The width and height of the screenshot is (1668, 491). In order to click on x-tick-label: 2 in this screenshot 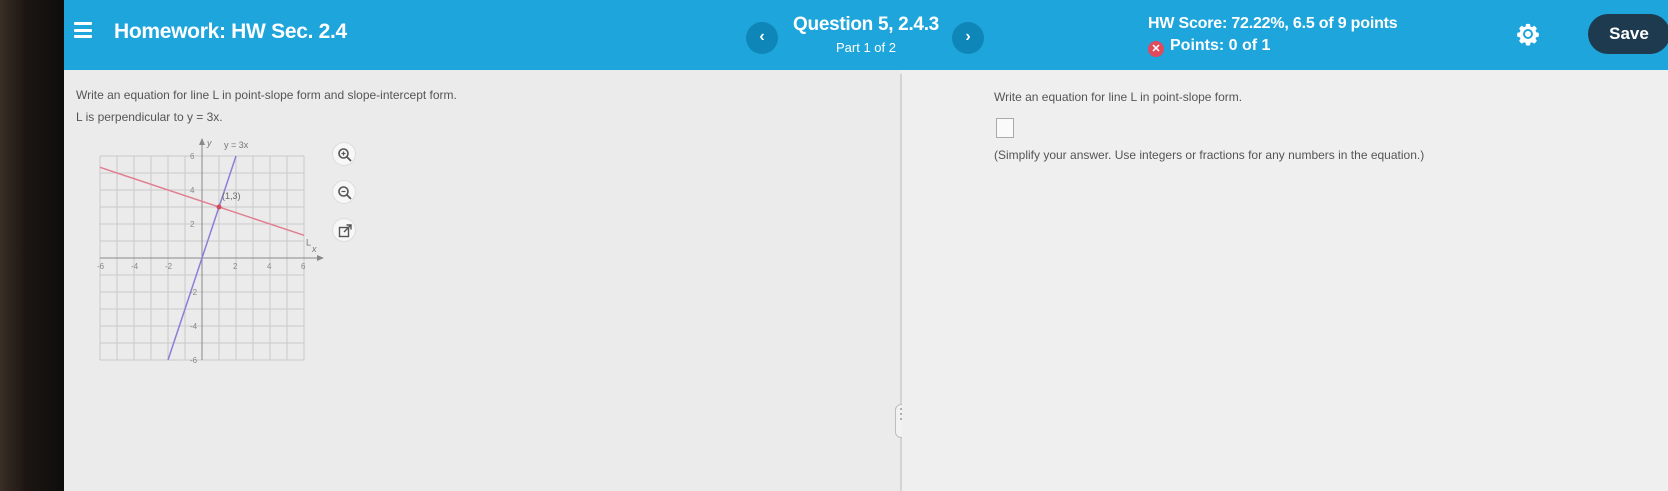, I will do `click(235, 266)`.